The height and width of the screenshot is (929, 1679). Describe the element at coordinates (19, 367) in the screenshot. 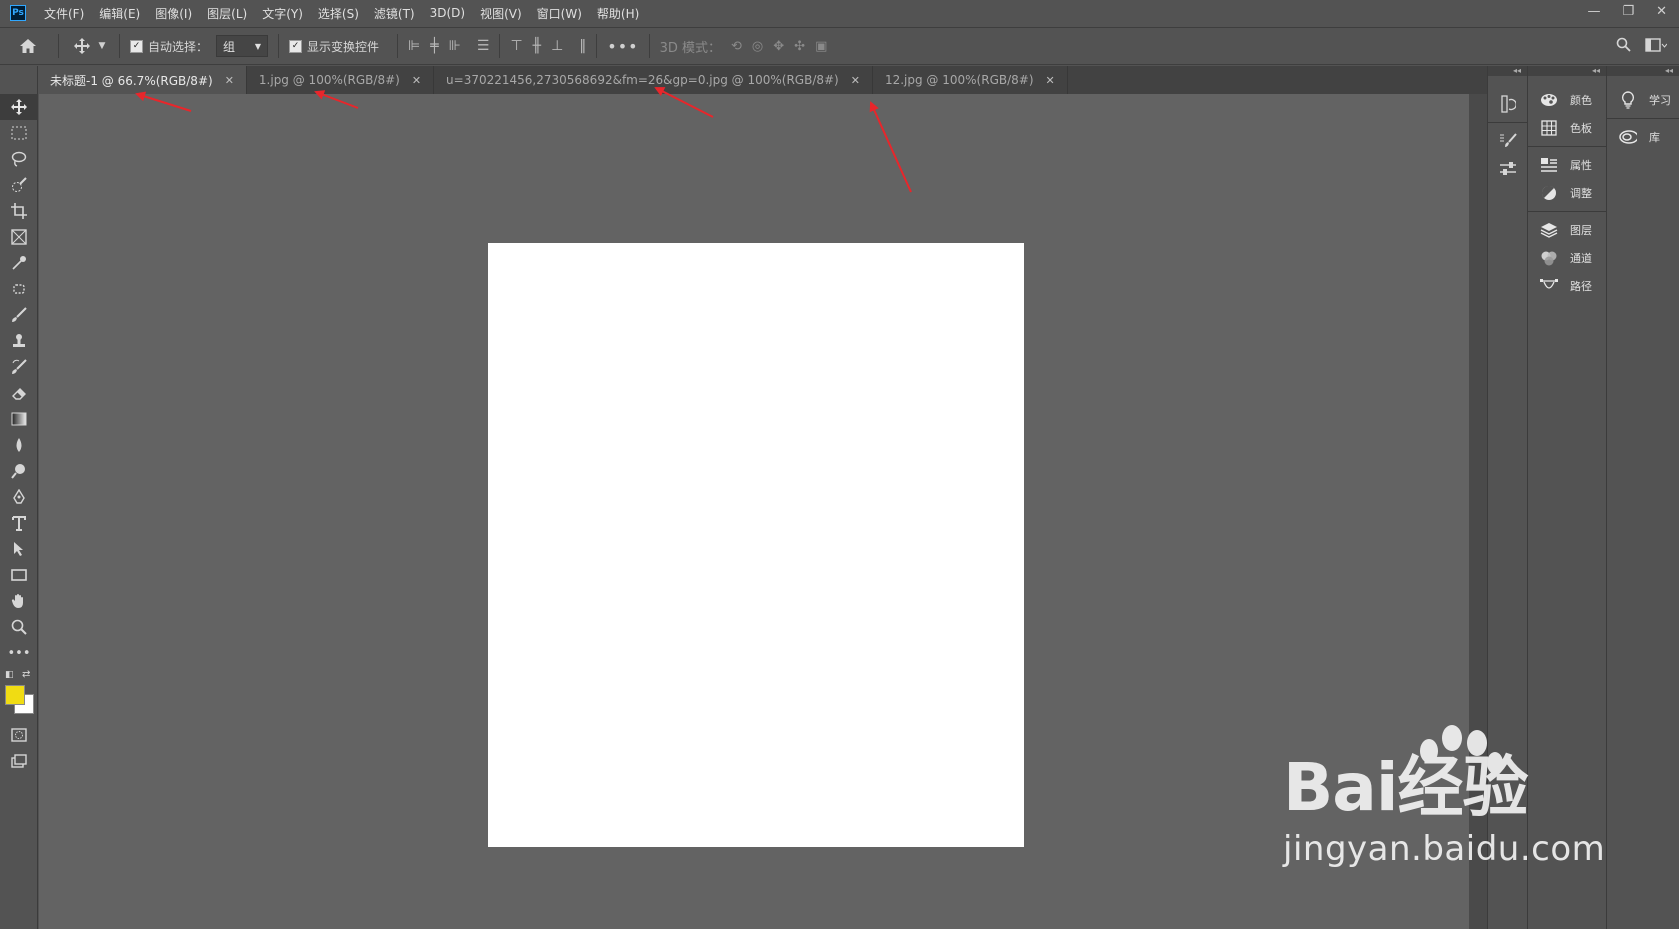

I see `history-brush-tool` at that location.